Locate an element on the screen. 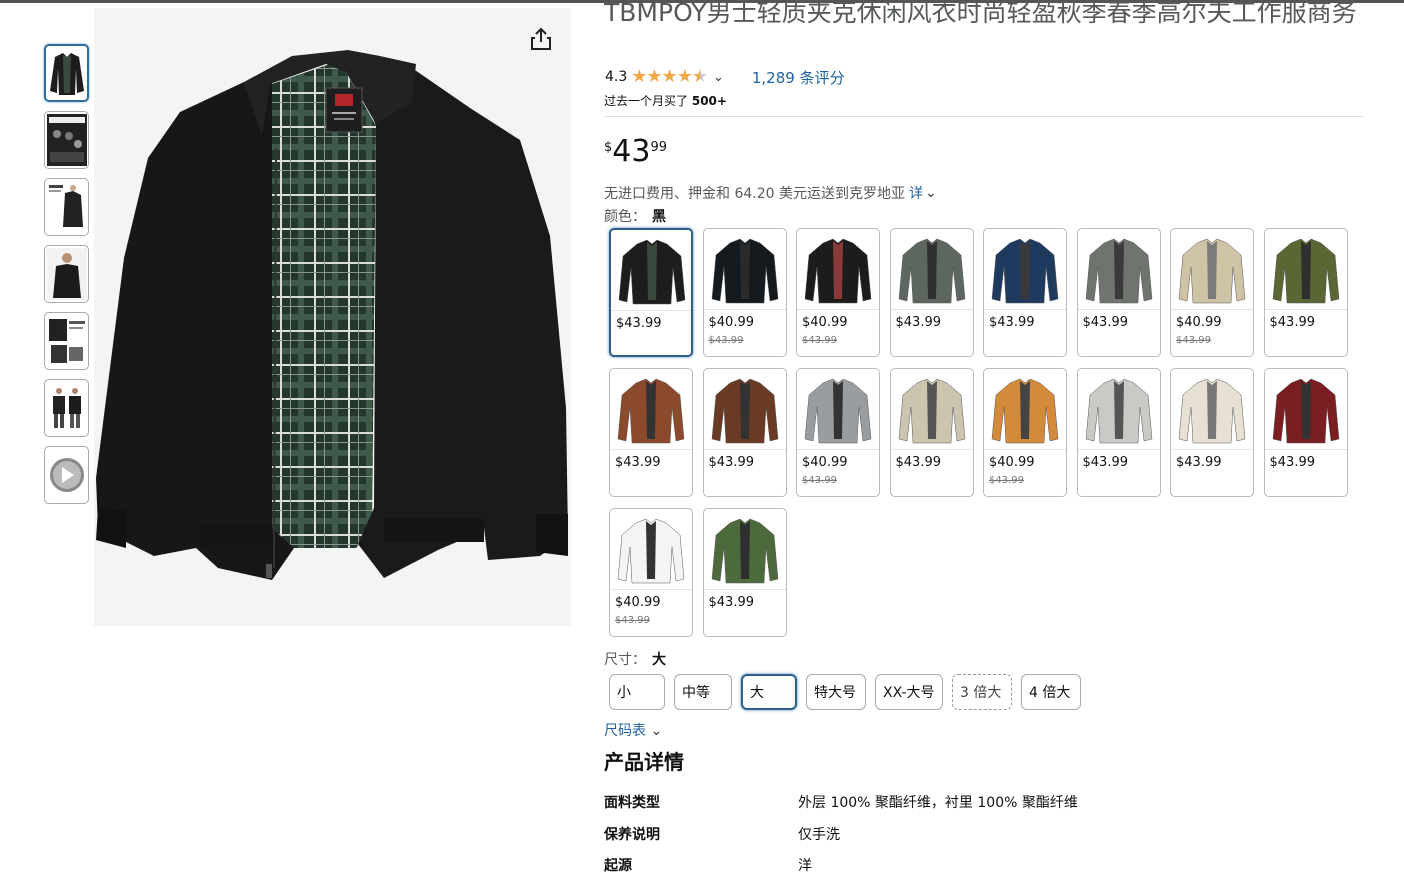  detail-value: 外层 100% 聚酯纤维，衬里 100% 聚酯纤维 is located at coordinates (938, 803).